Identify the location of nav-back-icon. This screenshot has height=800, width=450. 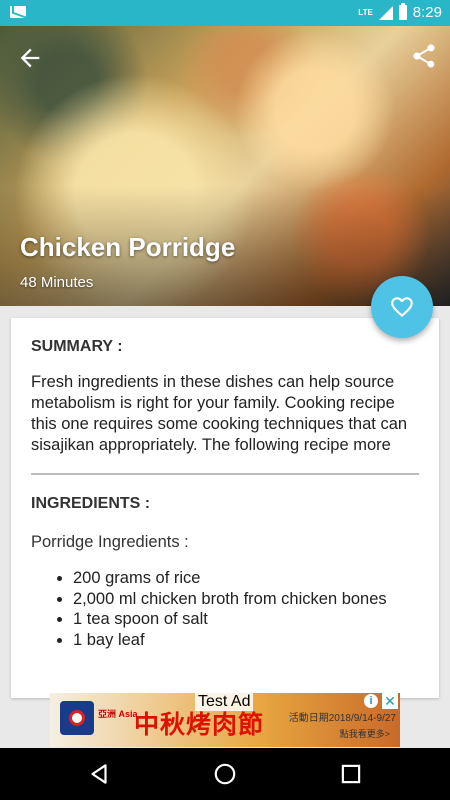
(99, 774).